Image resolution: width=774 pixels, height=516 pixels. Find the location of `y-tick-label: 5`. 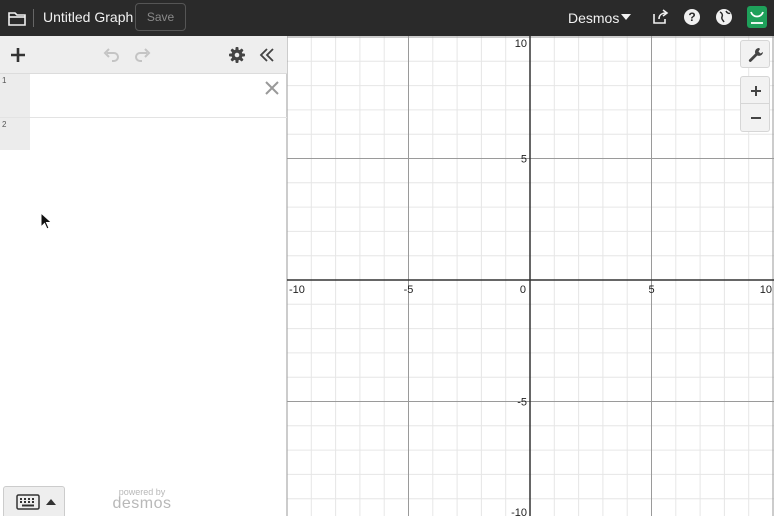

y-tick-label: 5 is located at coordinates (524, 160).